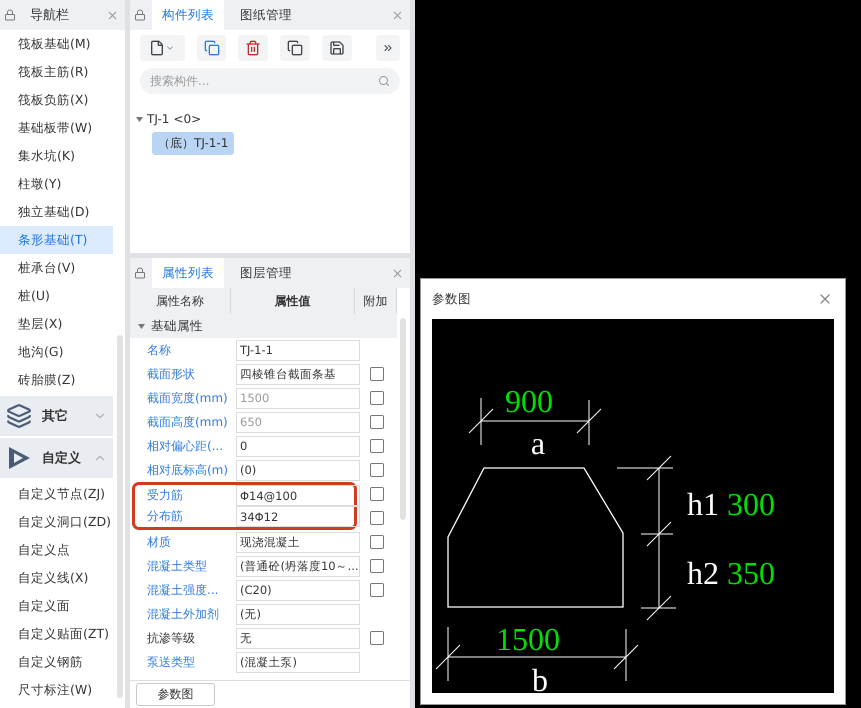 The height and width of the screenshot is (708, 861). What do you see at coordinates (298, 470) in the screenshot?
I see `property-value-field: (0)` at bounding box center [298, 470].